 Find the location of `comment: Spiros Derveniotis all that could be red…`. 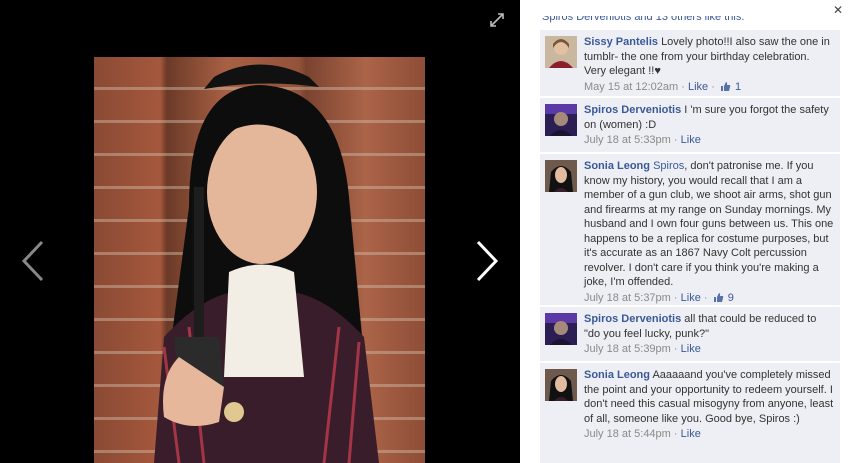

comment: Spiros Derveniotis all that could be red… is located at coordinates (690, 334).